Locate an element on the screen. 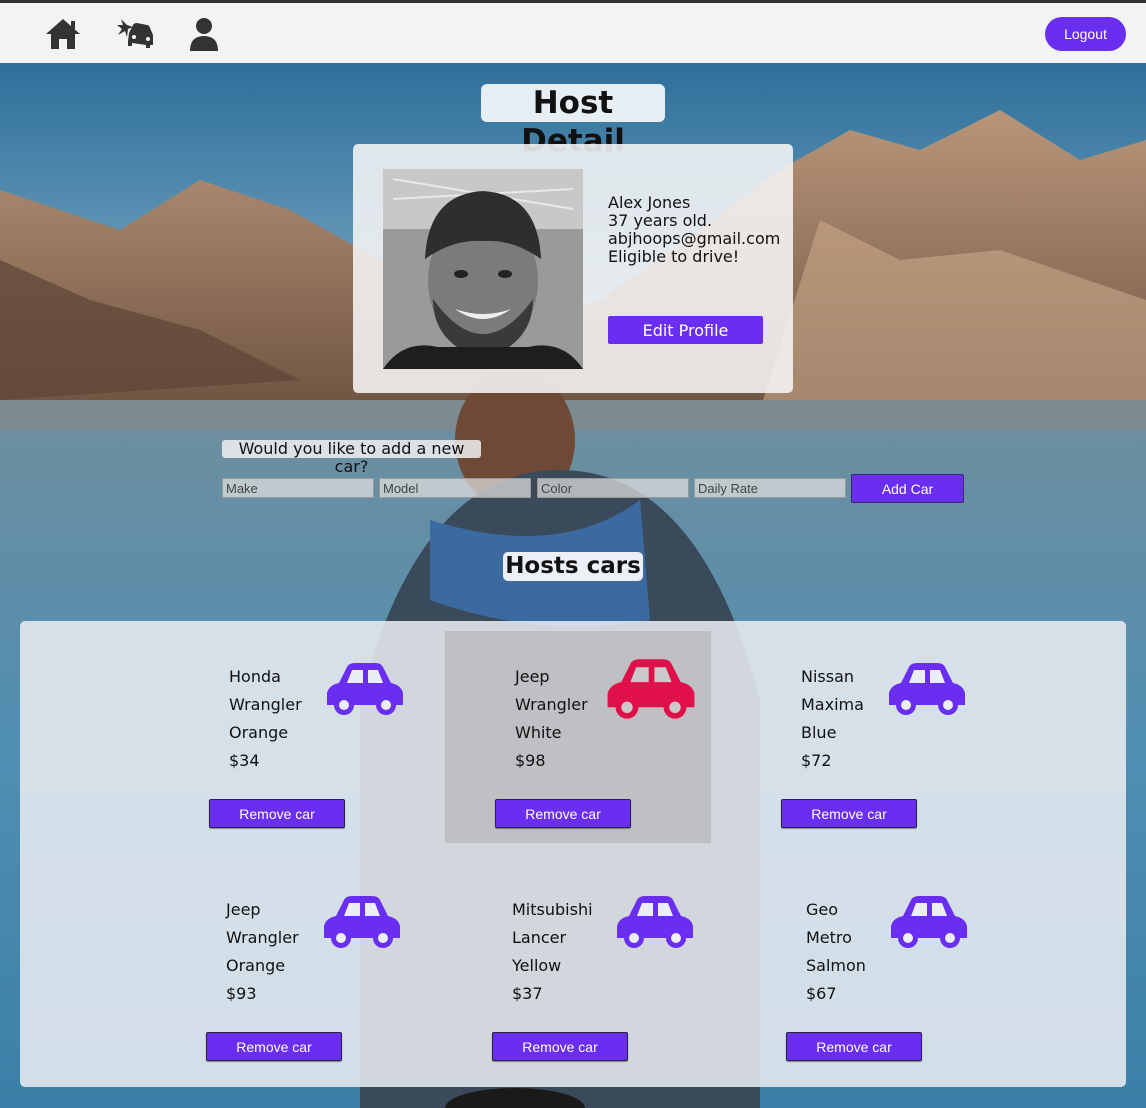 The height and width of the screenshot is (1108, 1146). car-color: Blue is located at coordinates (819, 732).